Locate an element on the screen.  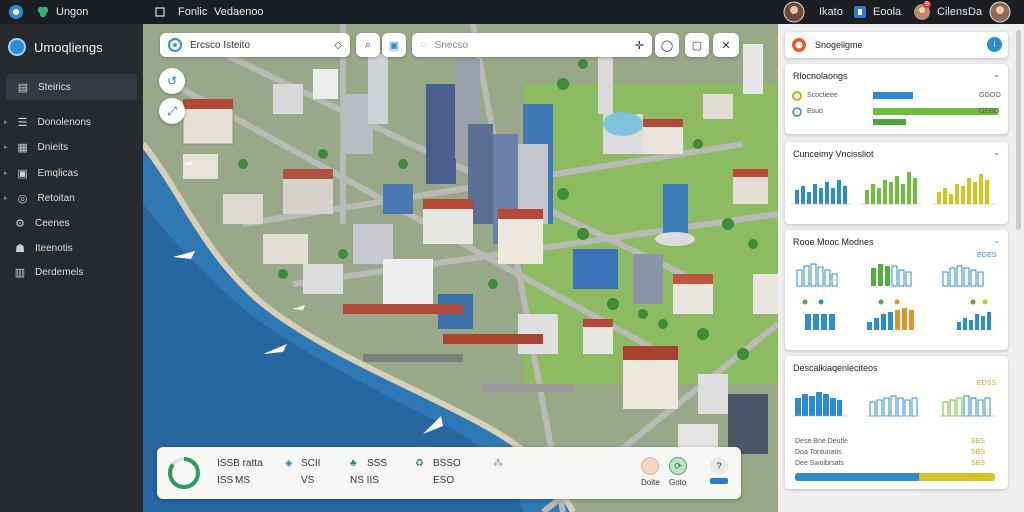
split-view-button: ▢ is located at coordinates (697, 45).